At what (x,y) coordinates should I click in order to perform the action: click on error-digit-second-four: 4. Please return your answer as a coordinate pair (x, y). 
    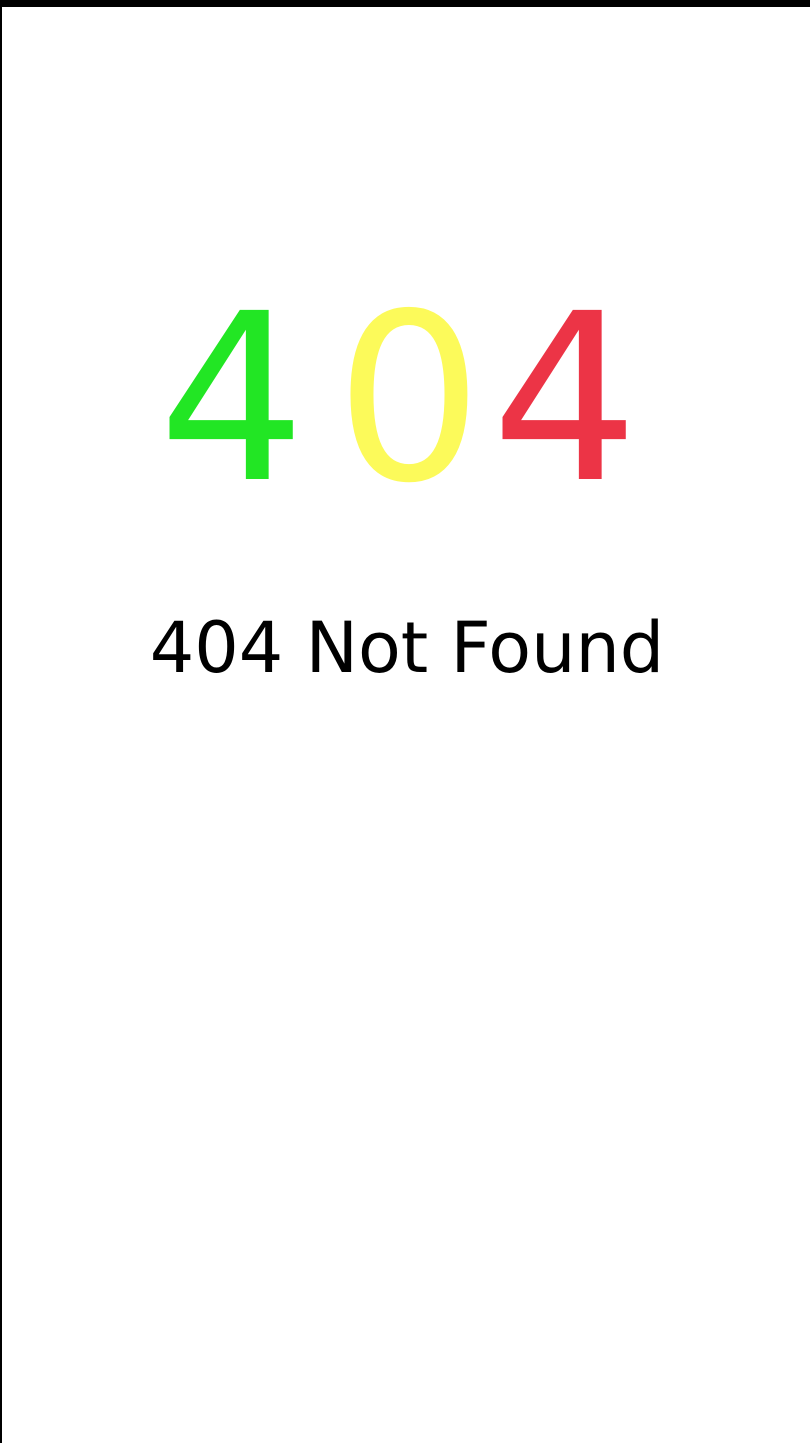
    Looking at the image, I should click on (565, 399).